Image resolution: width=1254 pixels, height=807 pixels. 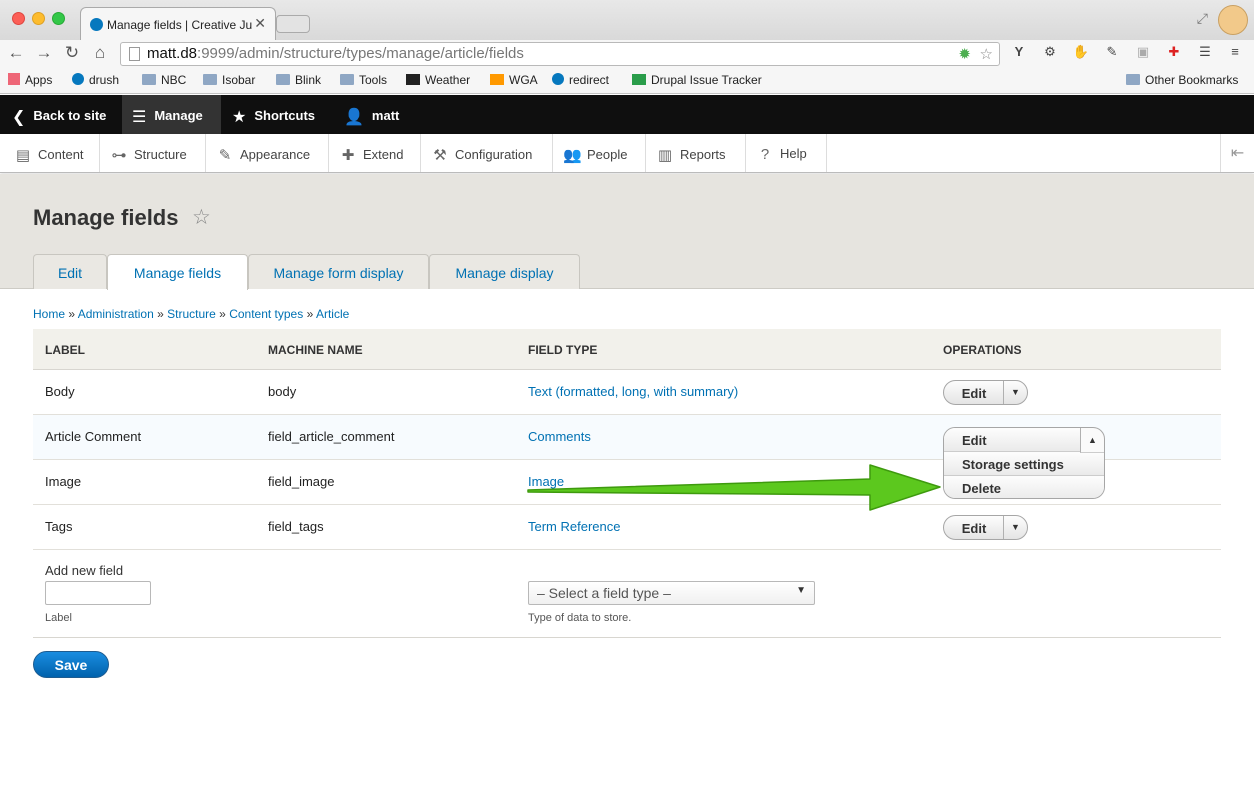 What do you see at coordinates (1050, 53) in the screenshot?
I see `gear-extension-icon: ⚙` at bounding box center [1050, 53].